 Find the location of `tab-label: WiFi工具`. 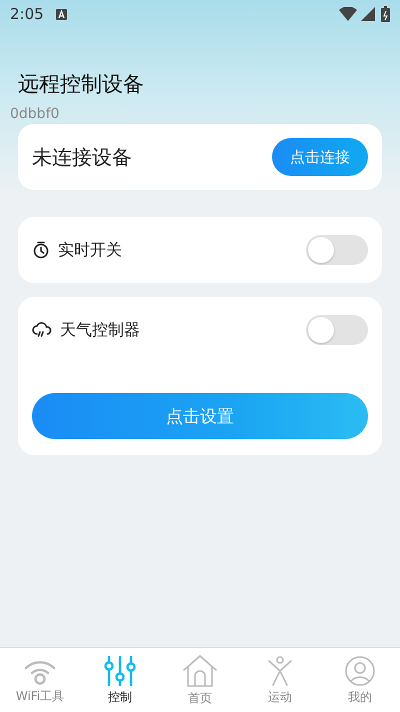

tab-label: WiFi工具 is located at coordinates (40, 696).